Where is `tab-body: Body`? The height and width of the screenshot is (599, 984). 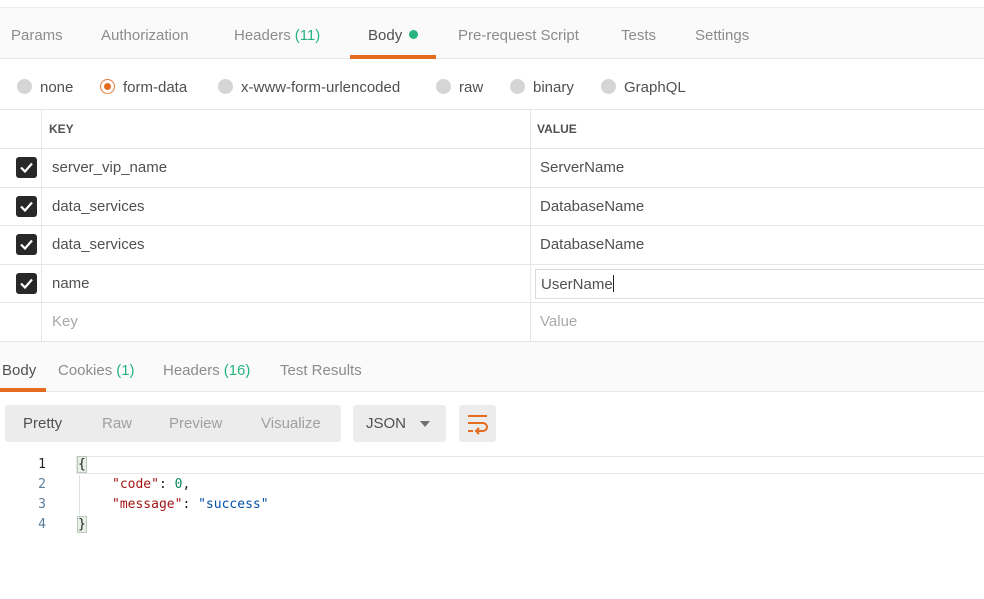 tab-body: Body is located at coordinates (393, 33).